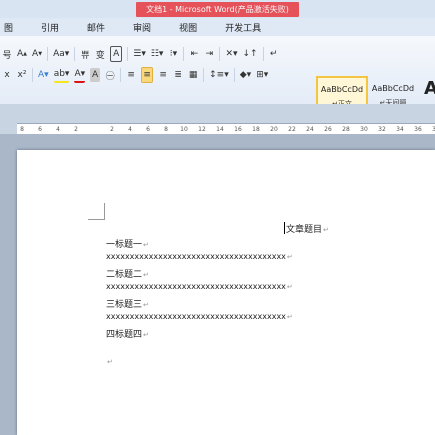 The image size is (435, 435). I want to click on subscript-button: x, so click(7, 75).